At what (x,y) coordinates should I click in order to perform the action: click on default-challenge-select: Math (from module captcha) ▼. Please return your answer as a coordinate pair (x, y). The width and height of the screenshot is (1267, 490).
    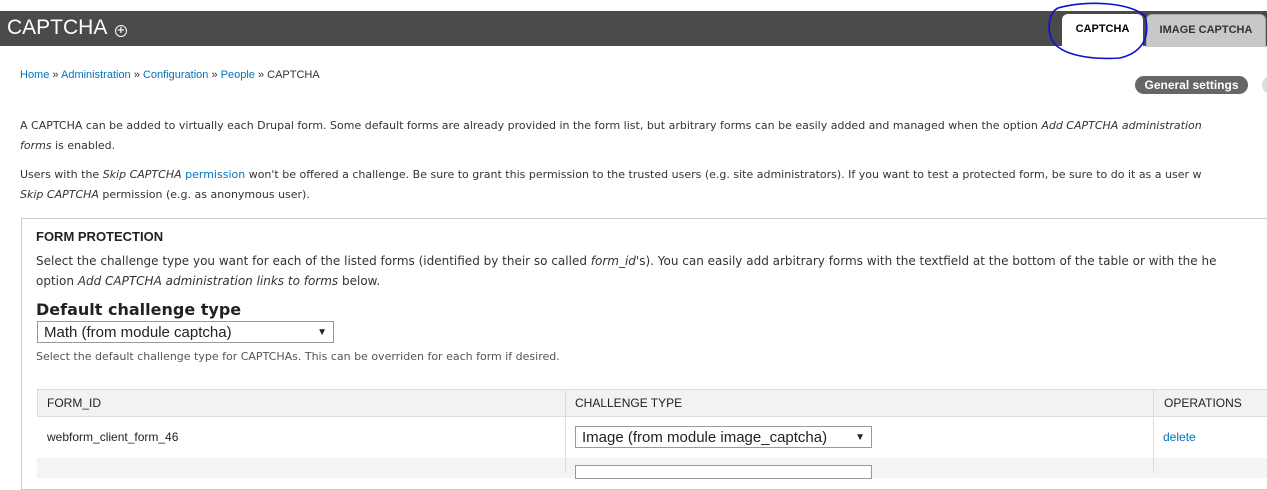
    Looking at the image, I should click on (185, 332).